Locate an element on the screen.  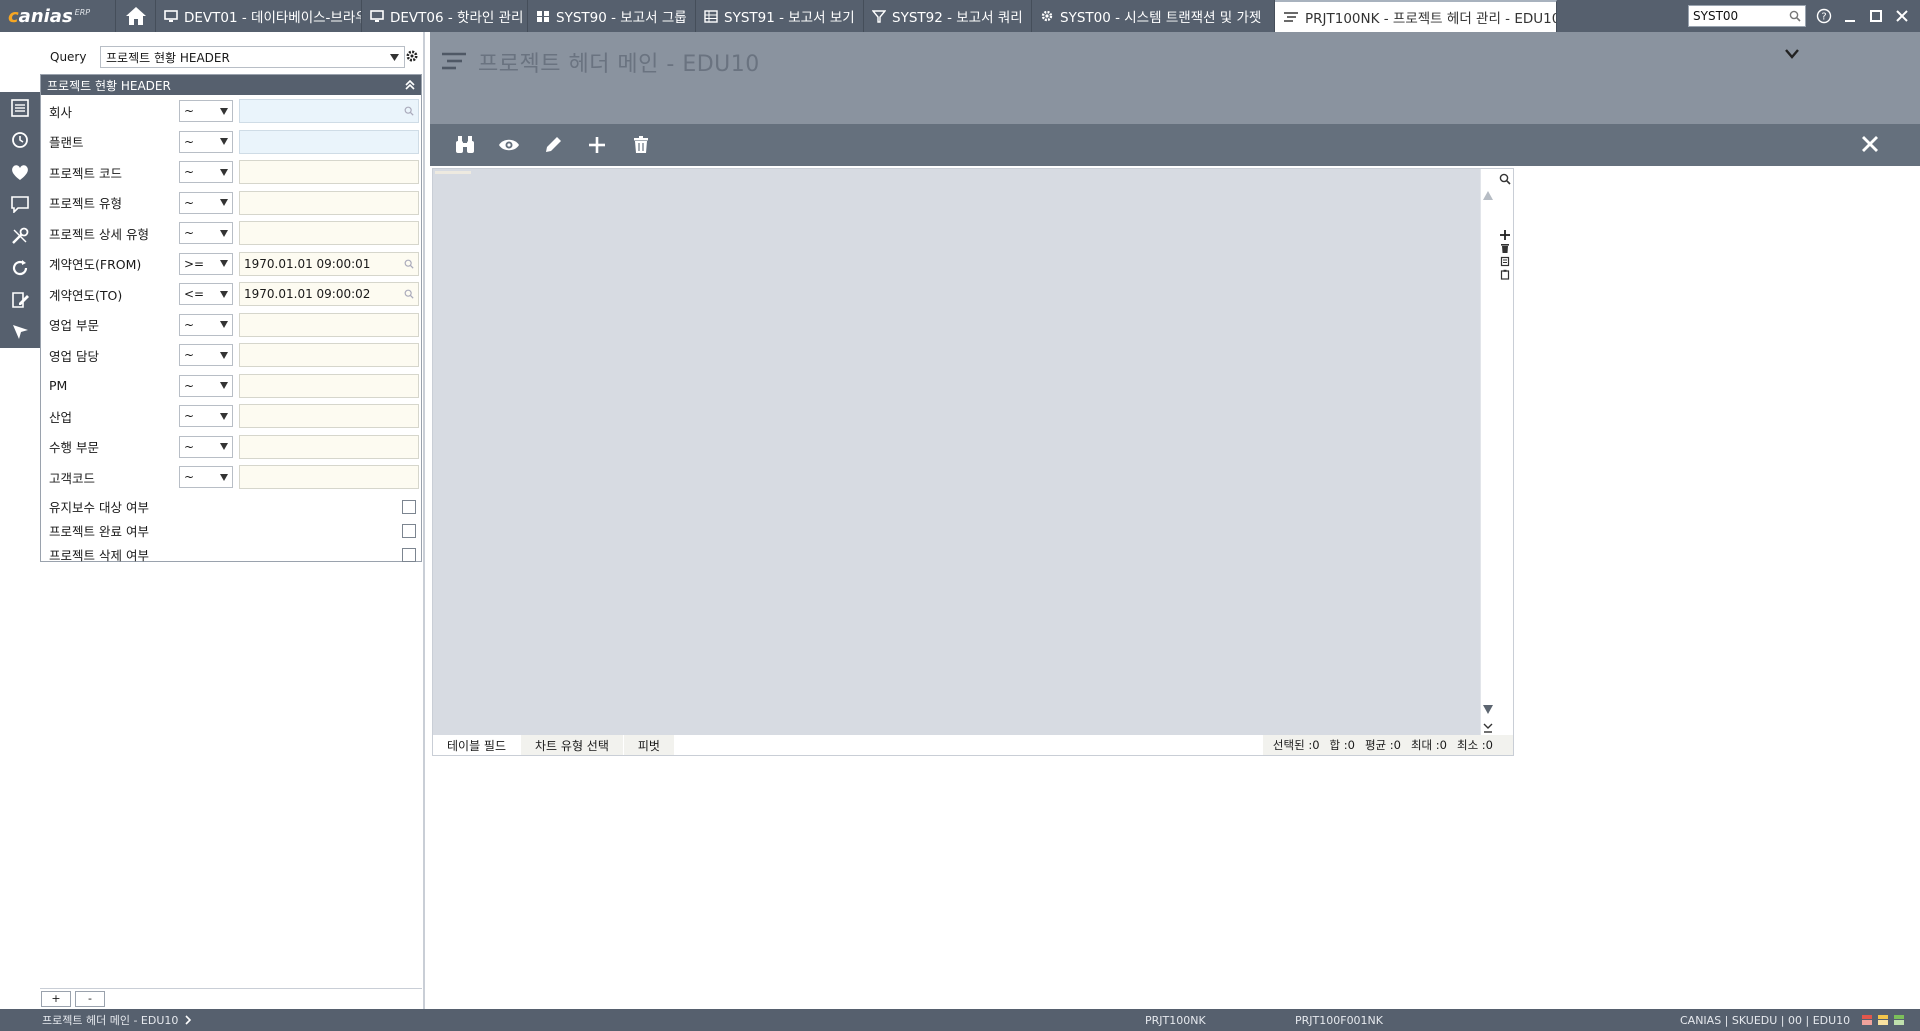
operator-select: >= is located at coordinates (206, 263).